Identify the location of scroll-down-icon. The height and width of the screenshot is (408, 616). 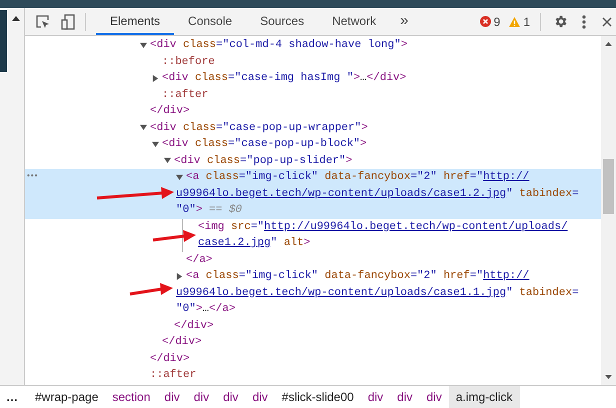
(608, 377).